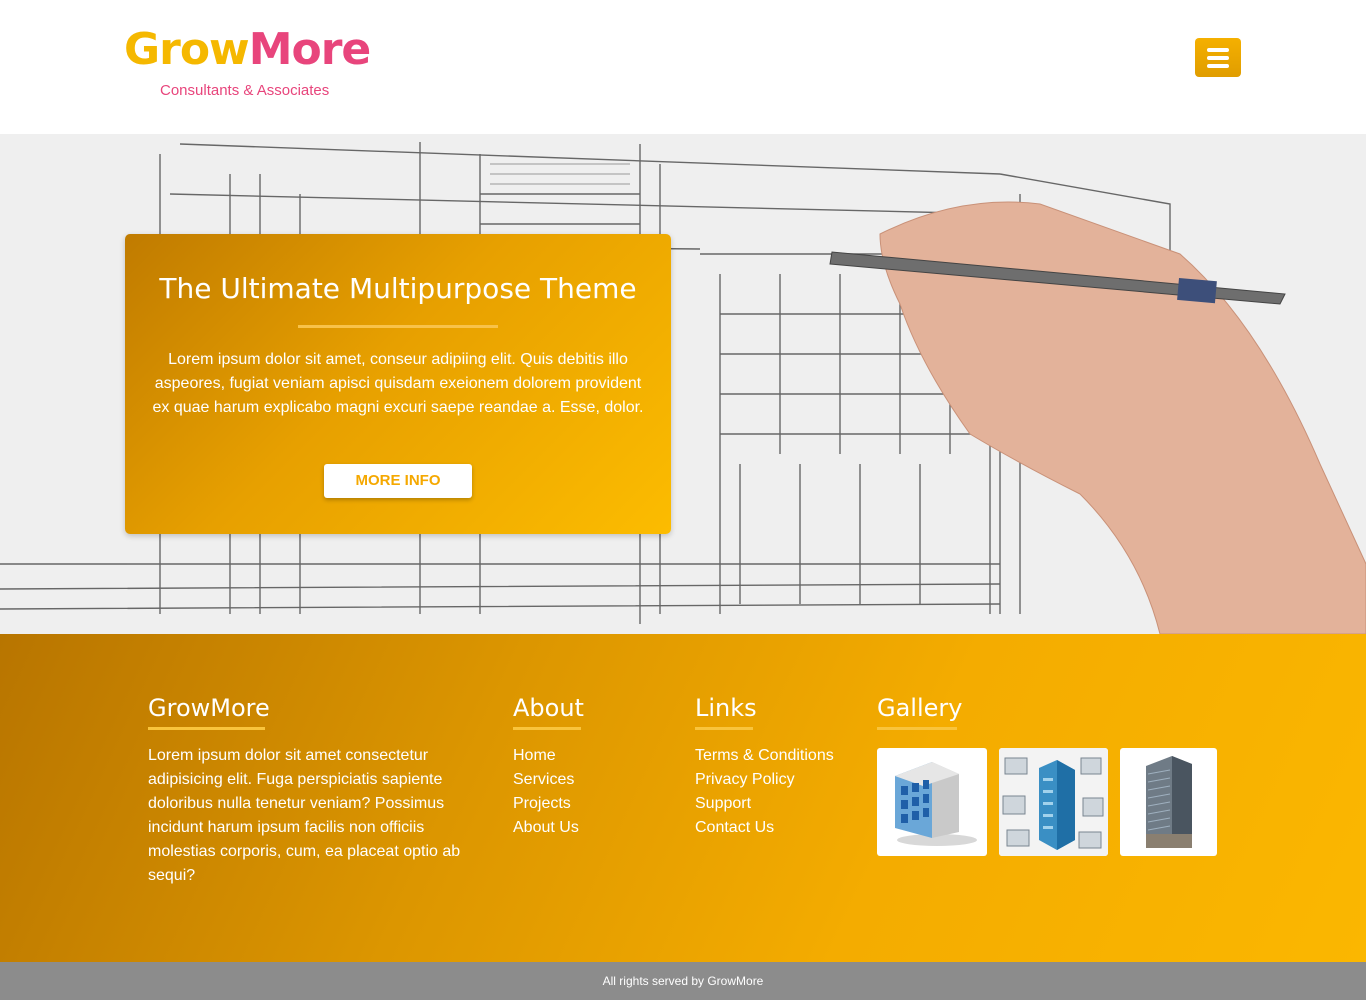 The height and width of the screenshot is (1000, 1366). I want to click on hamburger-menu-button, so click(1218, 57).